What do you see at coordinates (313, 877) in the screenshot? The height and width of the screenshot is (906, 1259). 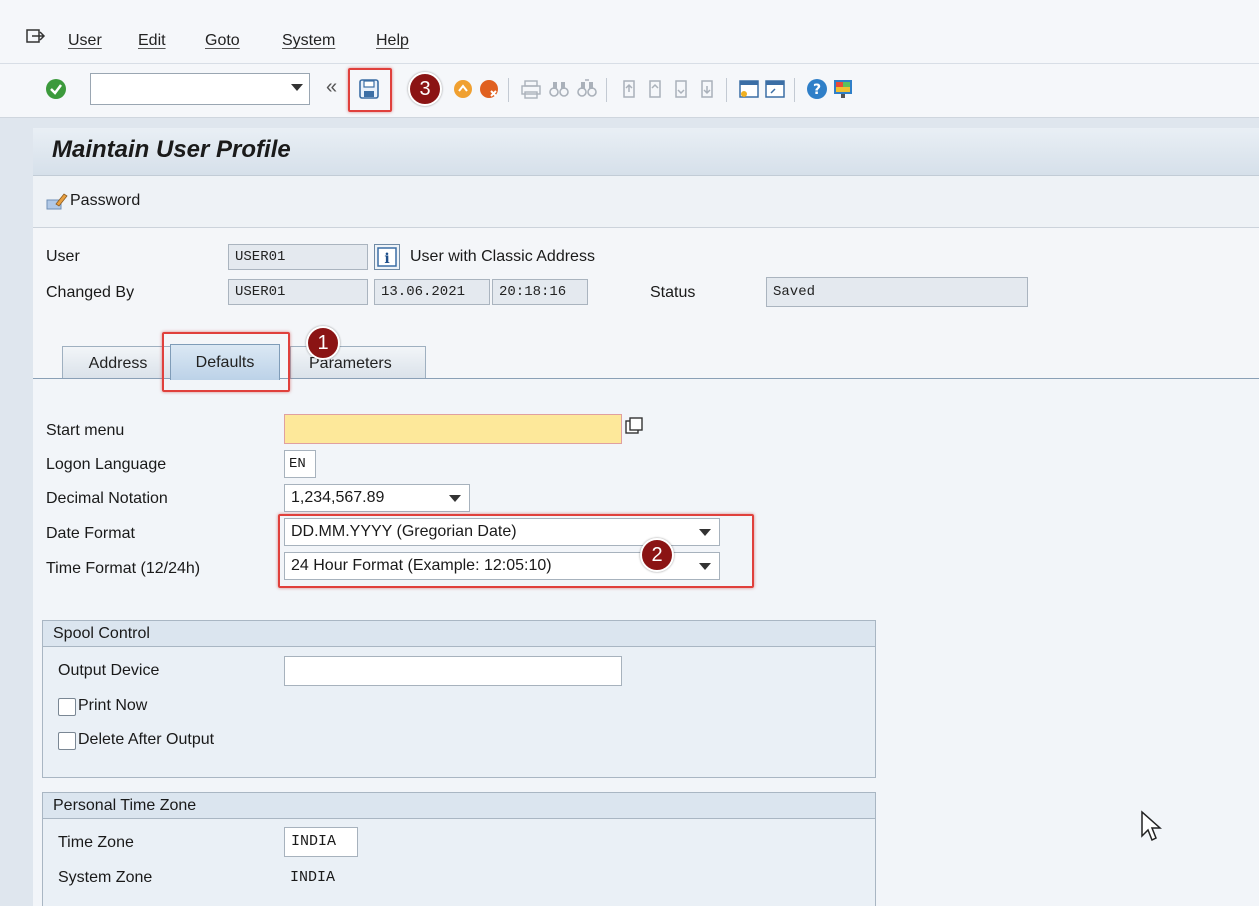 I see `system-zone-value: INDIA` at bounding box center [313, 877].